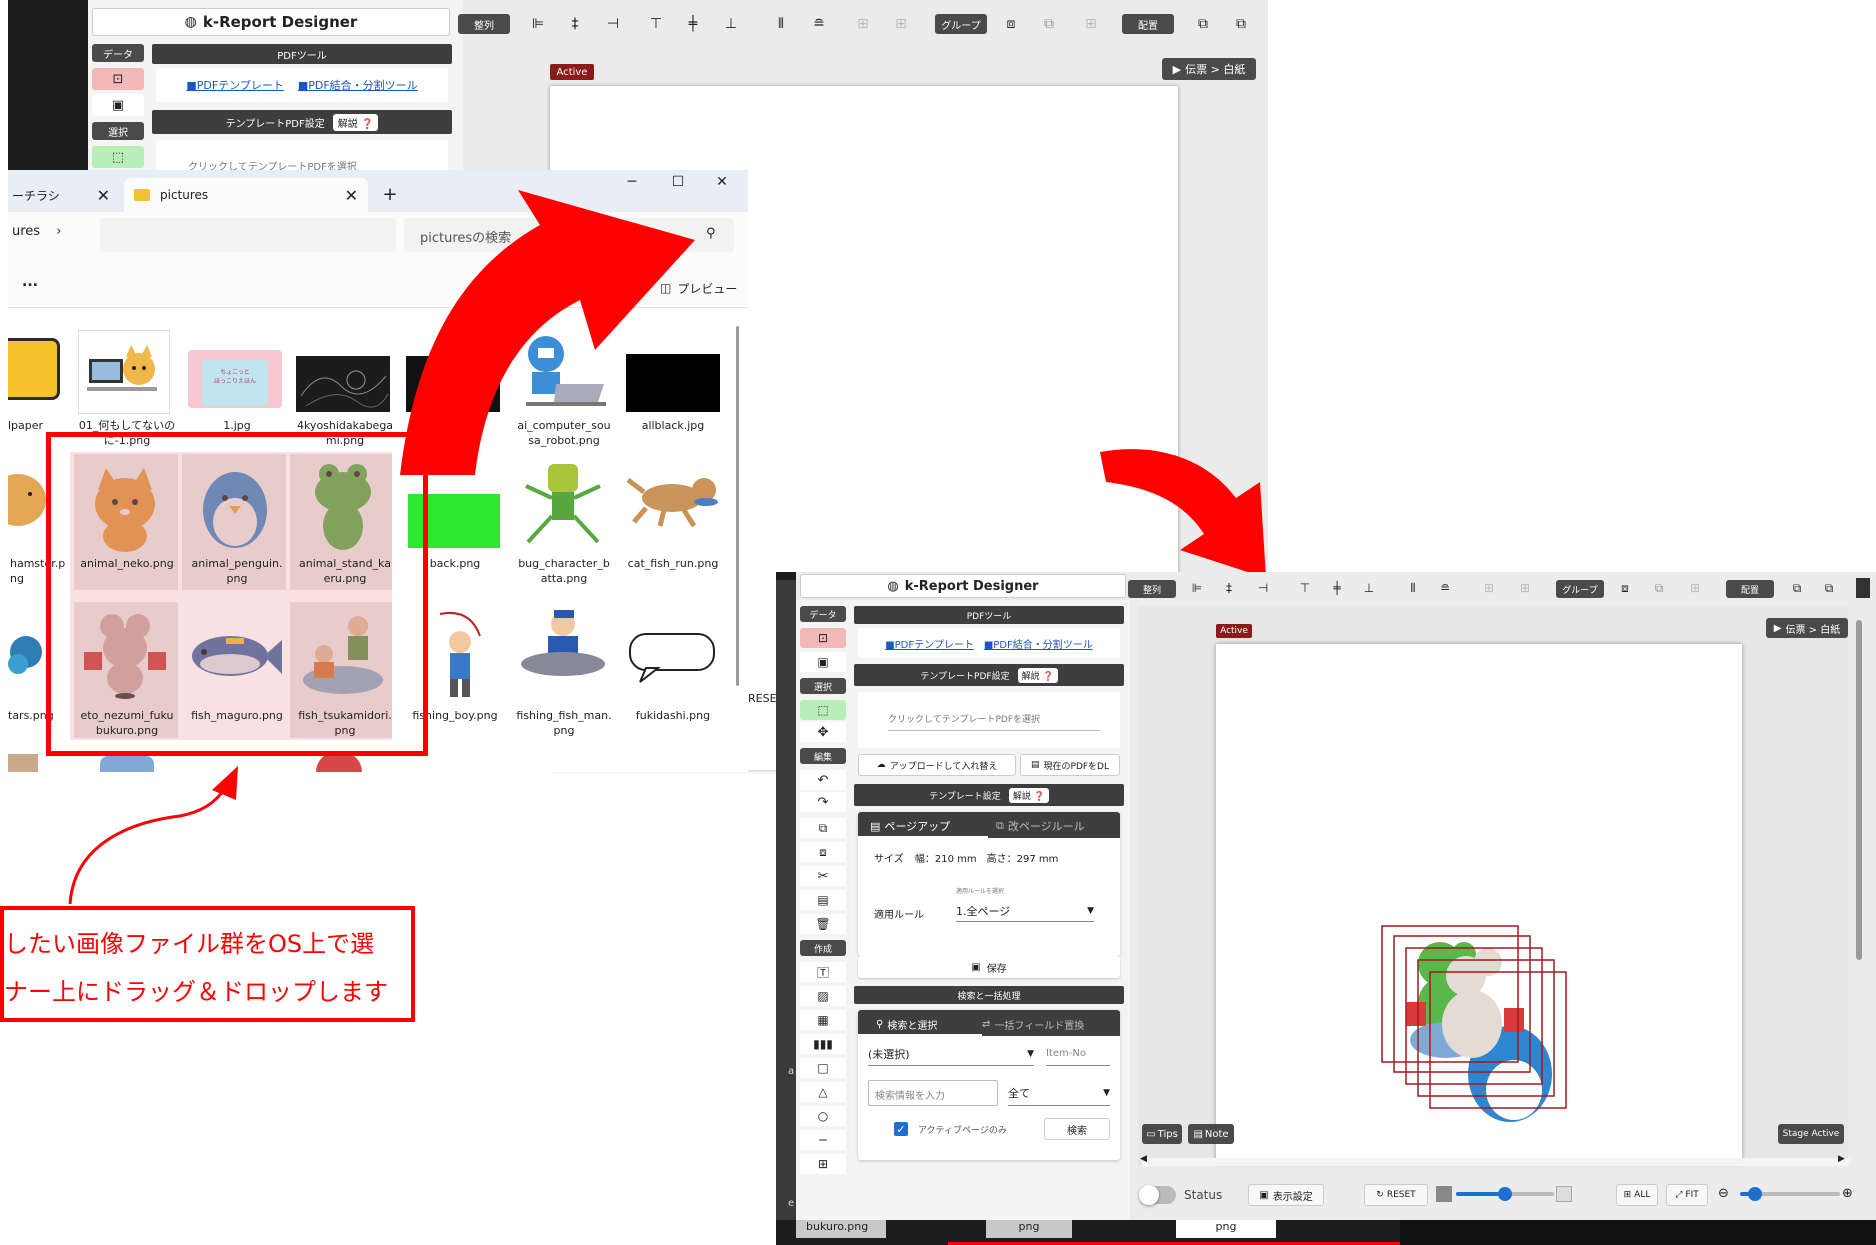 This screenshot has height=1245, width=1876. What do you see at coordinates (823, 996) in the screenshot?
I see `image-tool-icon: ▨` at bounding box center [823, 996].